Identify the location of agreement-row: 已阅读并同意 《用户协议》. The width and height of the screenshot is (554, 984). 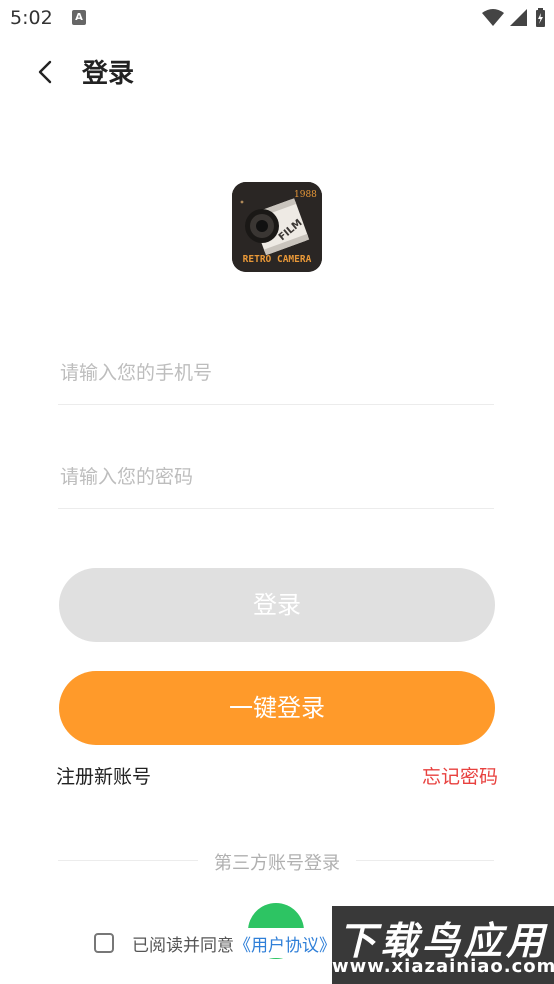
(218, 943).